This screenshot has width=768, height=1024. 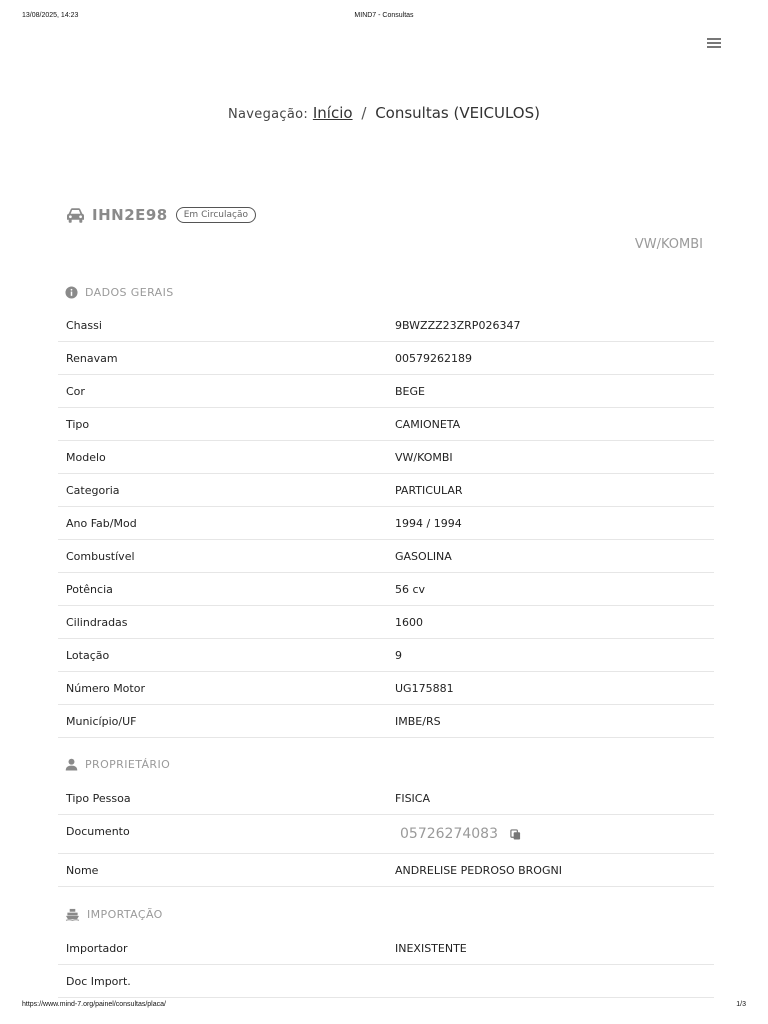 What do you see at coordinates (386, 490) in the screenshot?
I see `table-row: Categoria PARTICULAR` at bounding box center [386, 490].